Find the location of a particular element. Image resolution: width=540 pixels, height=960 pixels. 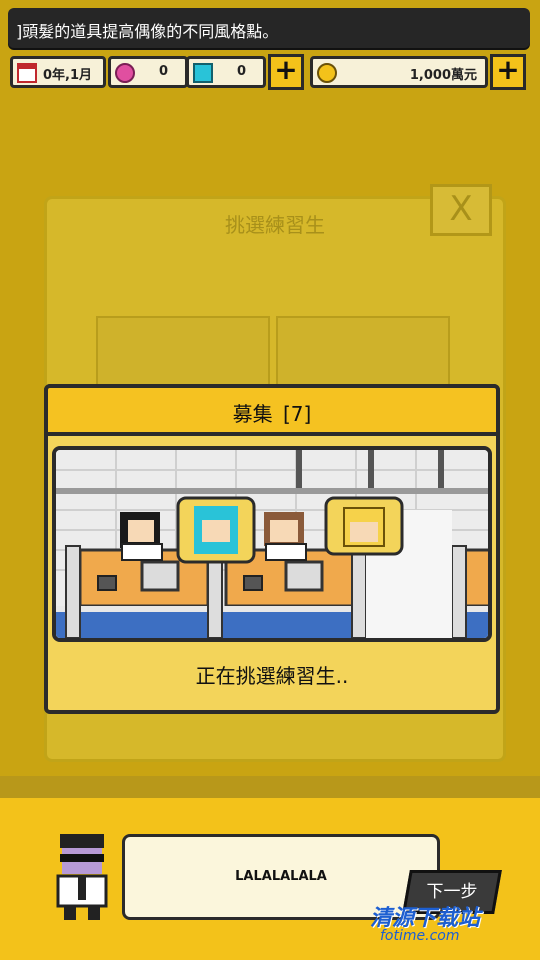

calendar-icon is located at coordinates (27, 73).